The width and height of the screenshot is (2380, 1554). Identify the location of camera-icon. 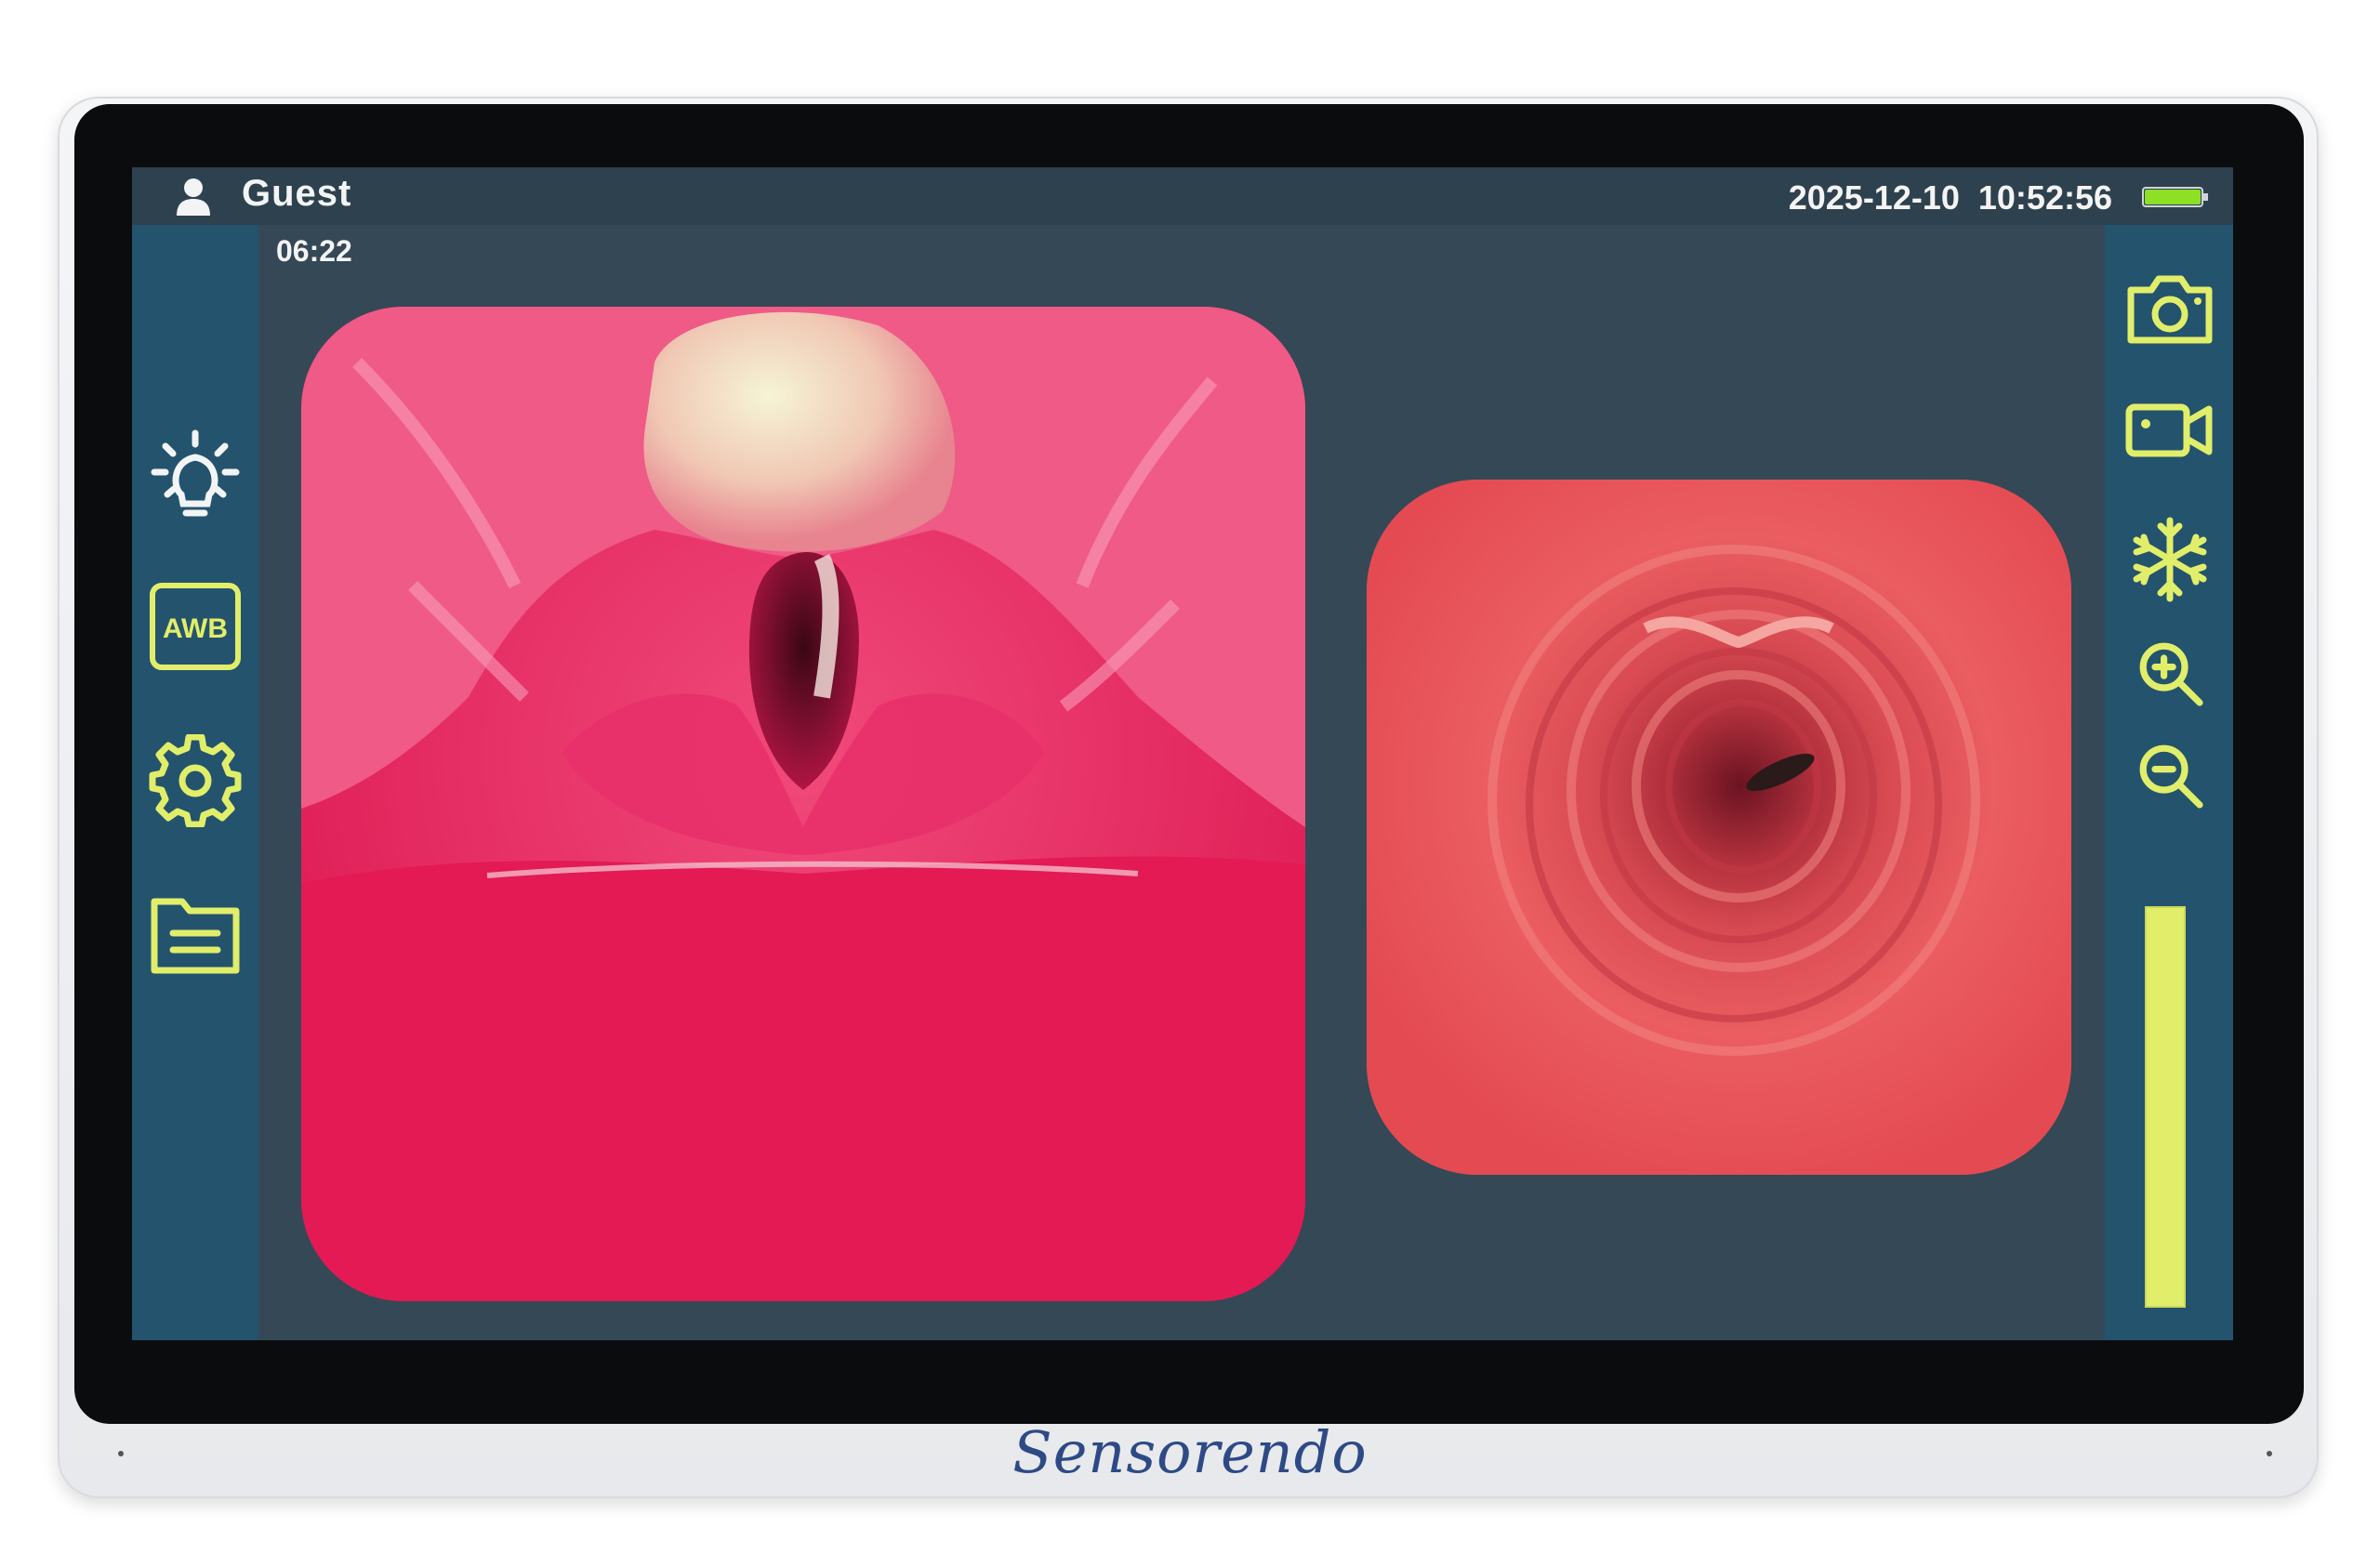
(2170, 309).